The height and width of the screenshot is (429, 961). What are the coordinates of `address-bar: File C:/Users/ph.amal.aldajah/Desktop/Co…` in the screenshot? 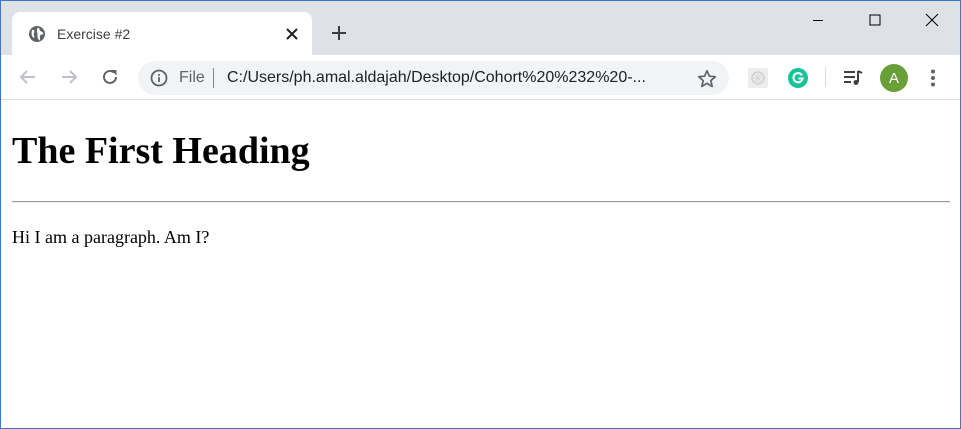 It's located at (433, 78).